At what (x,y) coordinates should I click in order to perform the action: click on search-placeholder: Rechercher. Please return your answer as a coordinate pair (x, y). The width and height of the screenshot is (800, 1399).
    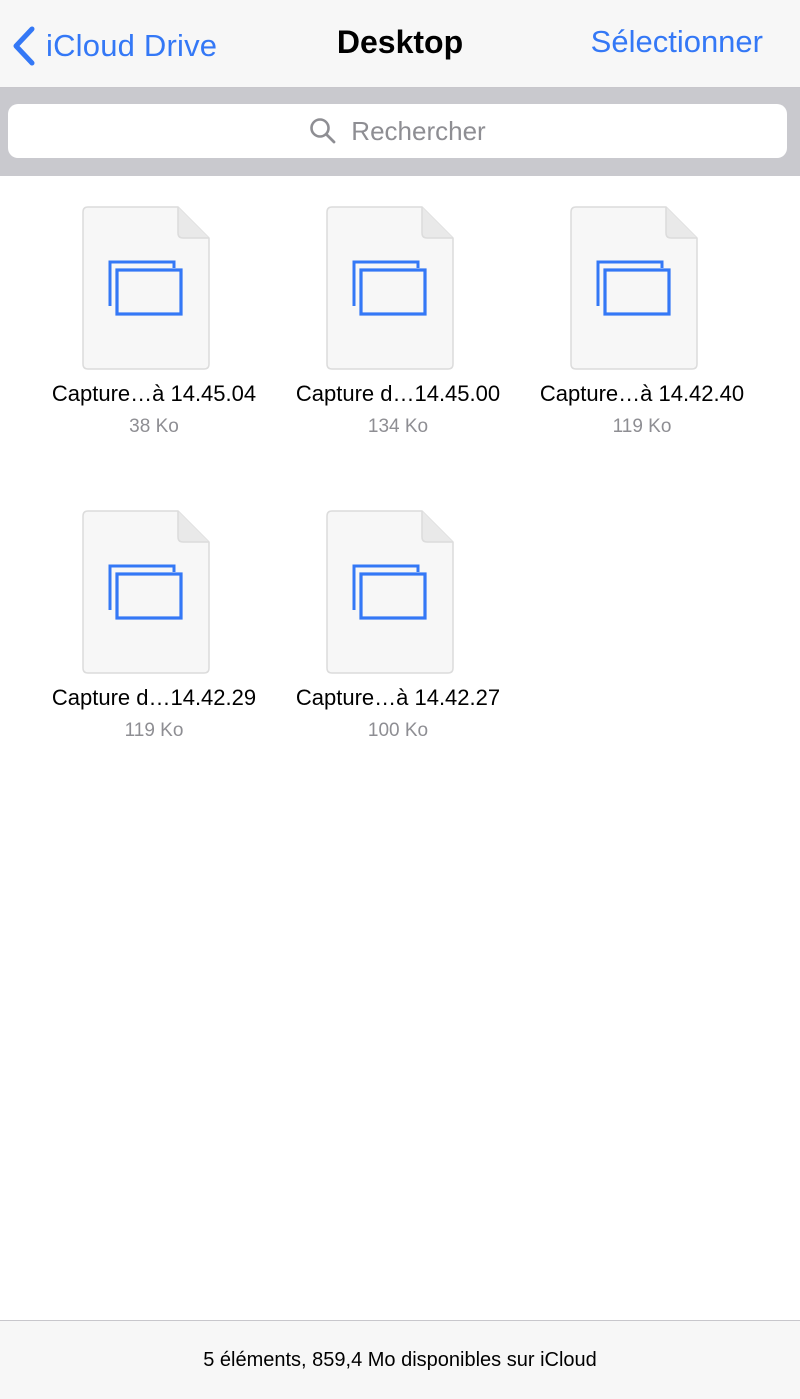
    Looking at the image, I should click on (418, 130).